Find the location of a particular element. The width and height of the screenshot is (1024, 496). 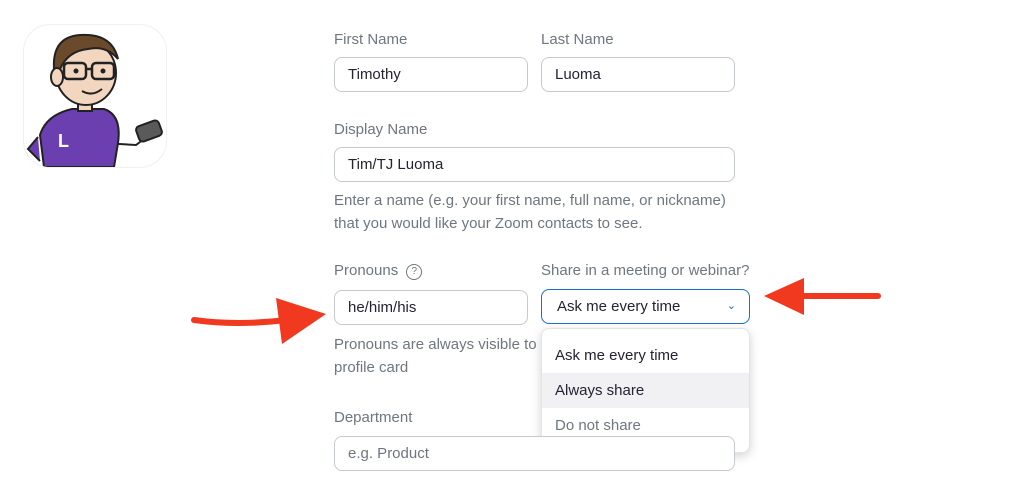

pronouns-input: he/him/his is located at coordinates (431, 307).